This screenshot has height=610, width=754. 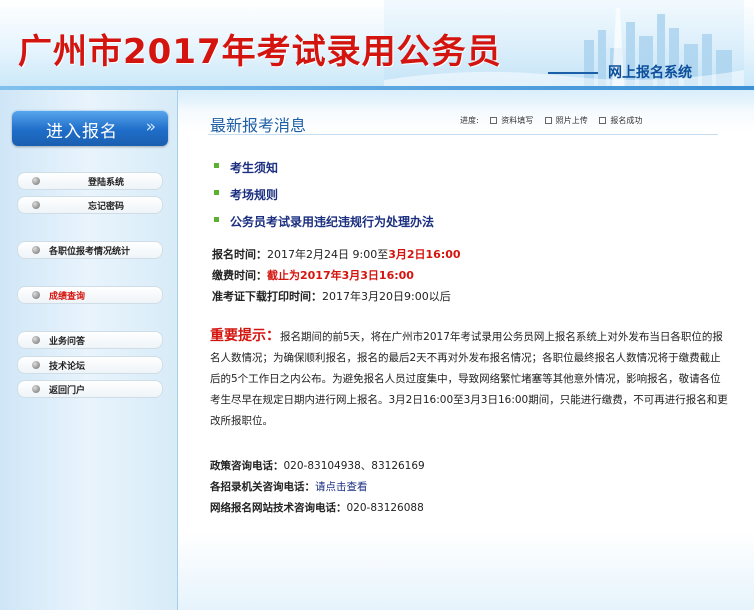 I want to click on sidebar-item-label: 业务问答, so click(x=67, y=342).